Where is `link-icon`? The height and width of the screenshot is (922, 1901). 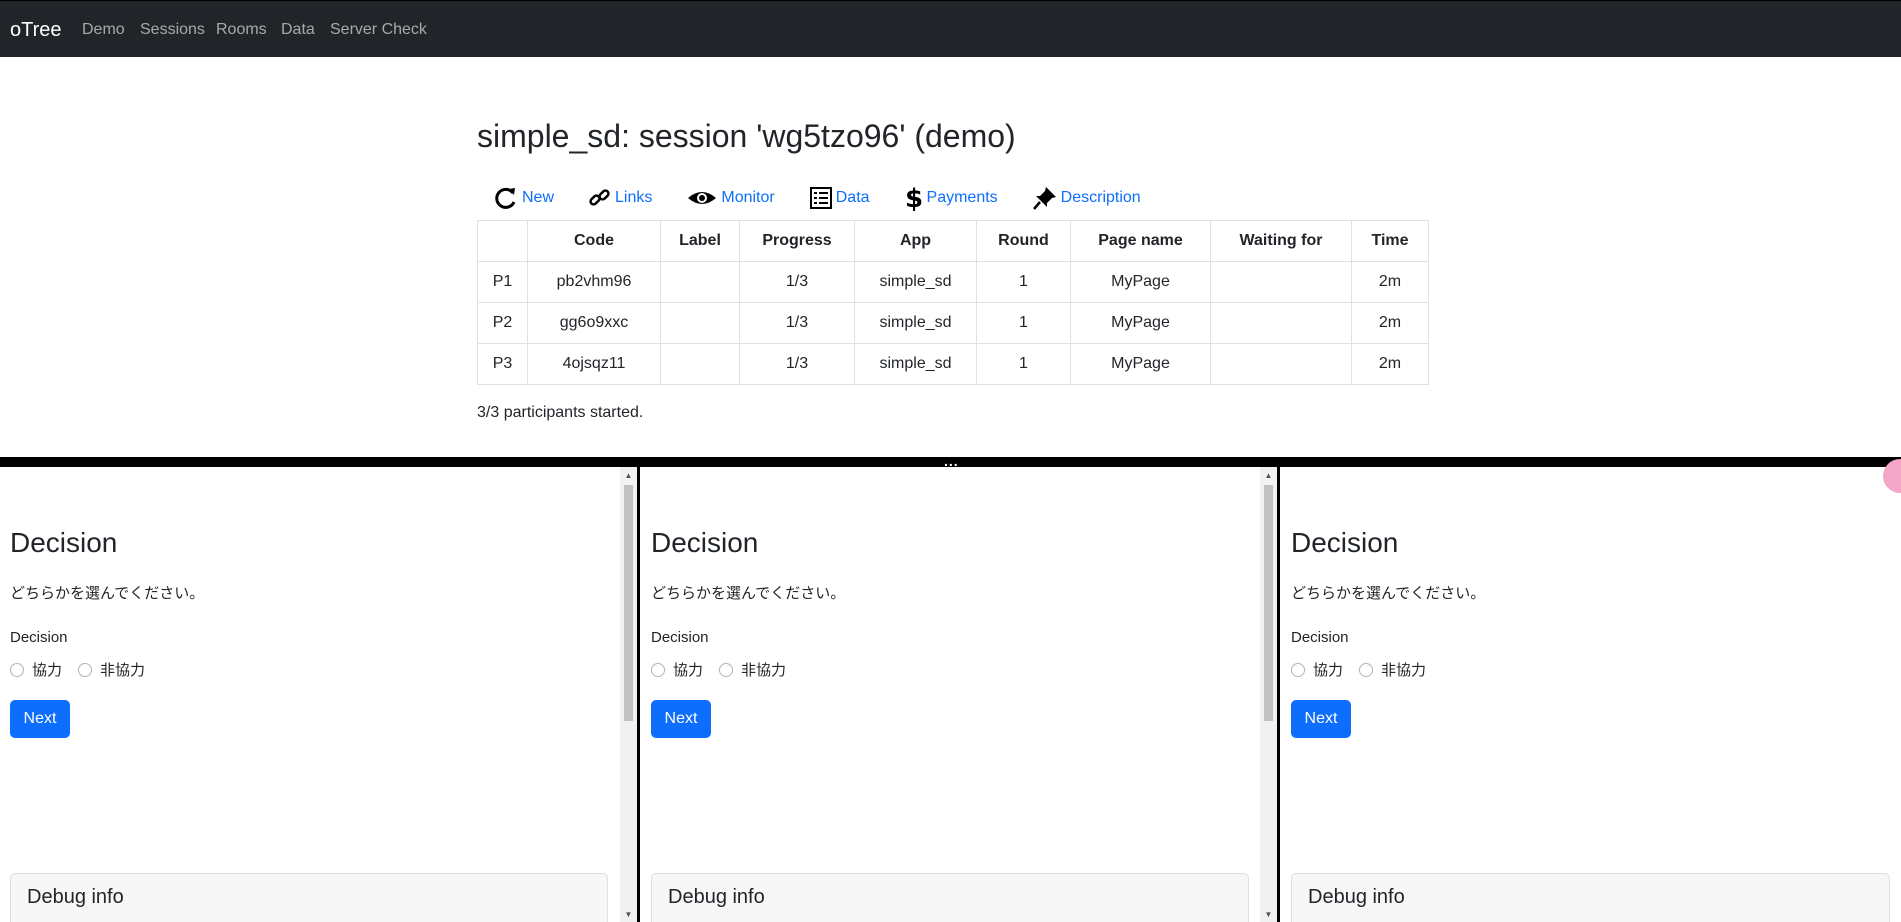
link-icon is located at coordinates (599, 197).